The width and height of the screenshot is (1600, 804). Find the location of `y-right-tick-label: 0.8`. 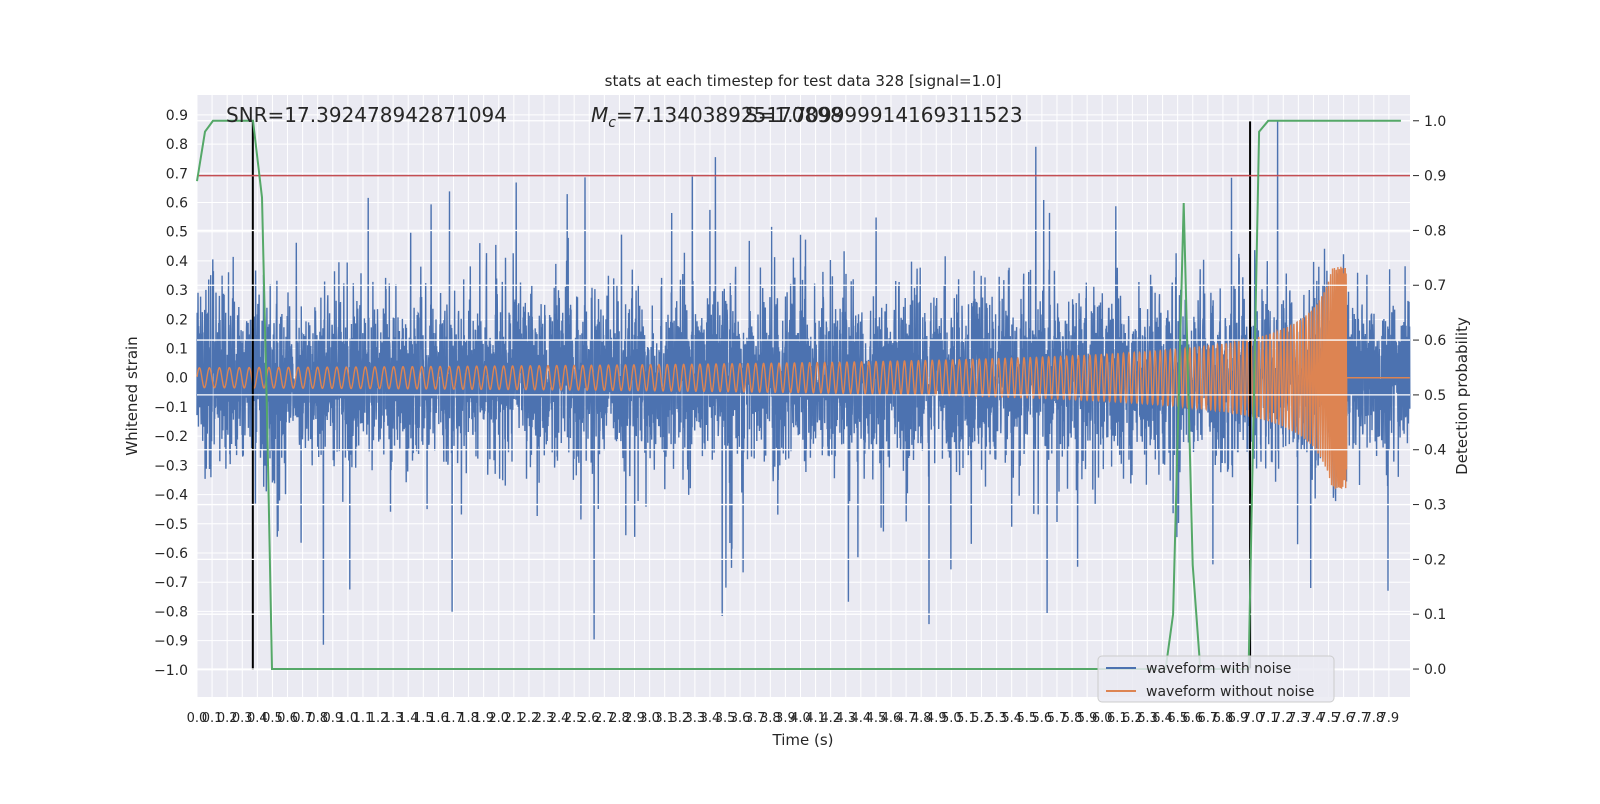

y-right-tick-label: 0.8 is located at coordinates (1435, 231).